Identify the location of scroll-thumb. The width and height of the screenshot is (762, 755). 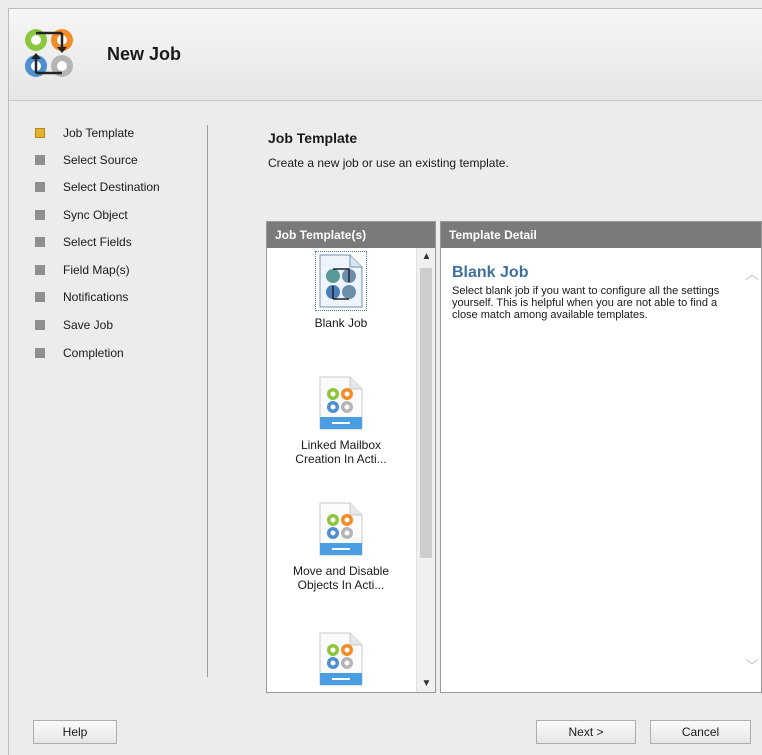
(426, 413).